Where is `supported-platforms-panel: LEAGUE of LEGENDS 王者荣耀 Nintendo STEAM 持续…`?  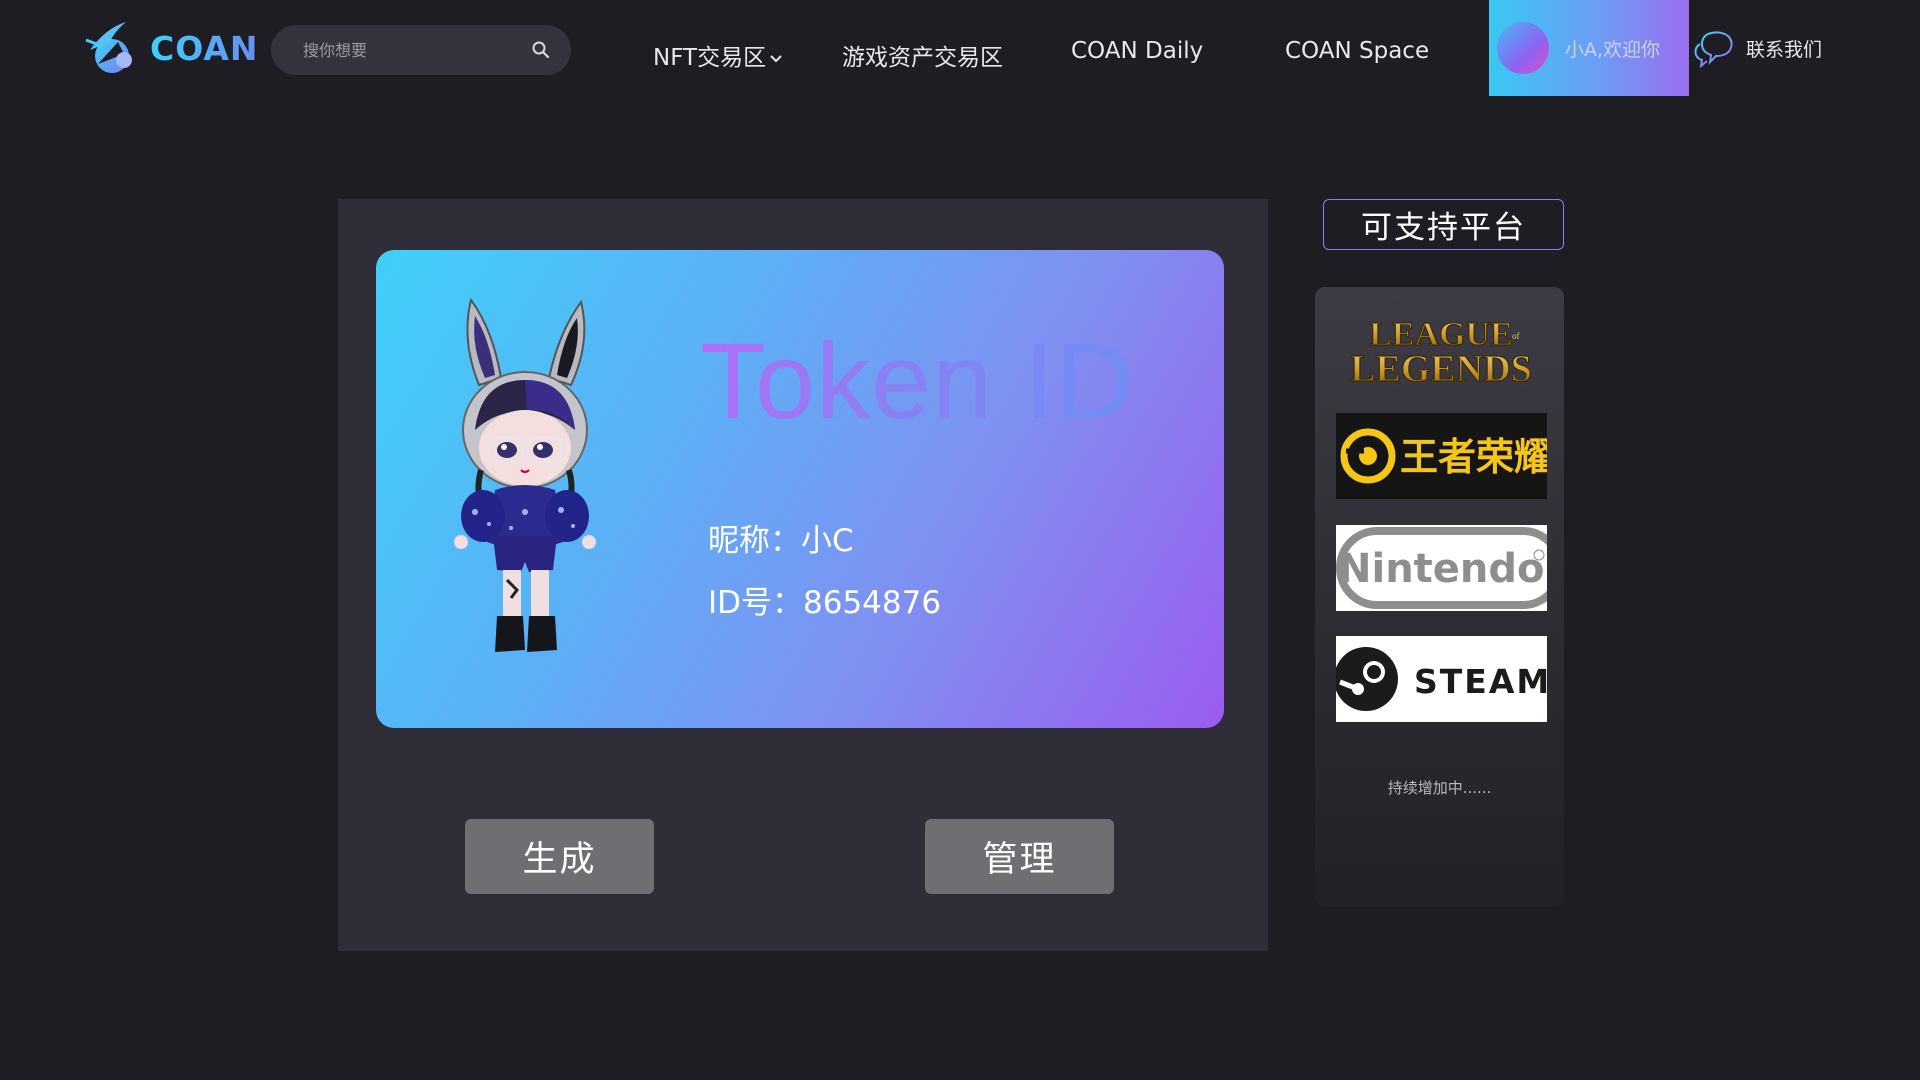
supported-platforms-panel: LEAGUE of LEGENDS 王者荣耀 Nintendo STEAM 持续… is located at coordinates (1439, 597).